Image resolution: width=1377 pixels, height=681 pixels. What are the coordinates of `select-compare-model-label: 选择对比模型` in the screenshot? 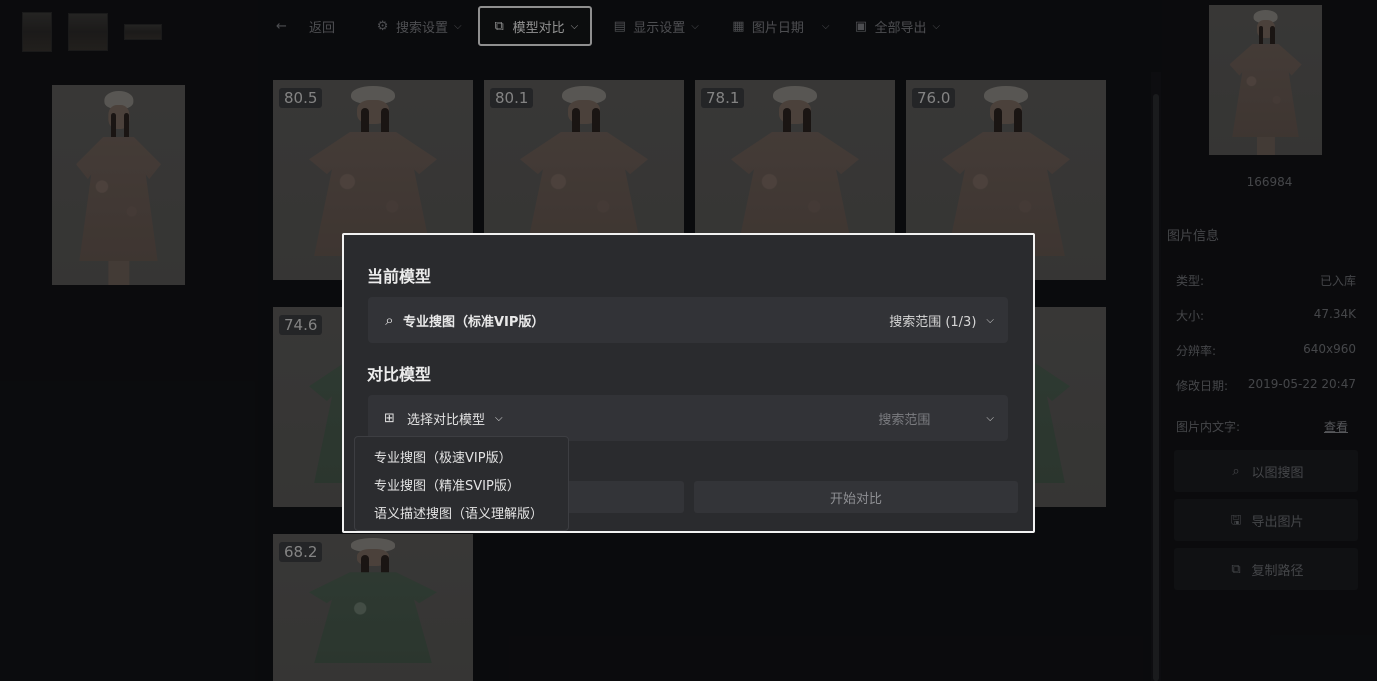 It's located at (446, 420).